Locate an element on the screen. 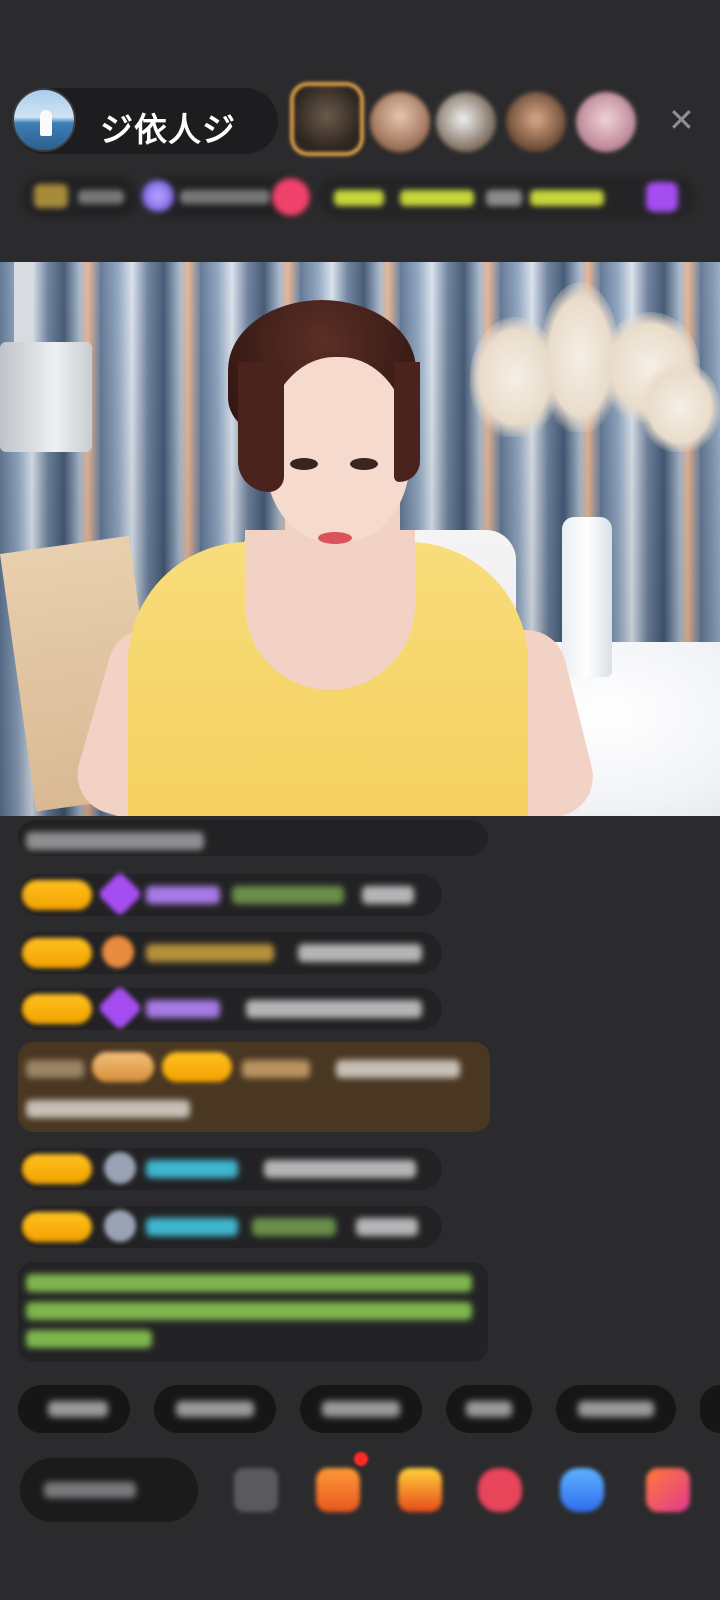 The image size is (720, 1600). fans-text is located at coordinates (225, 197).